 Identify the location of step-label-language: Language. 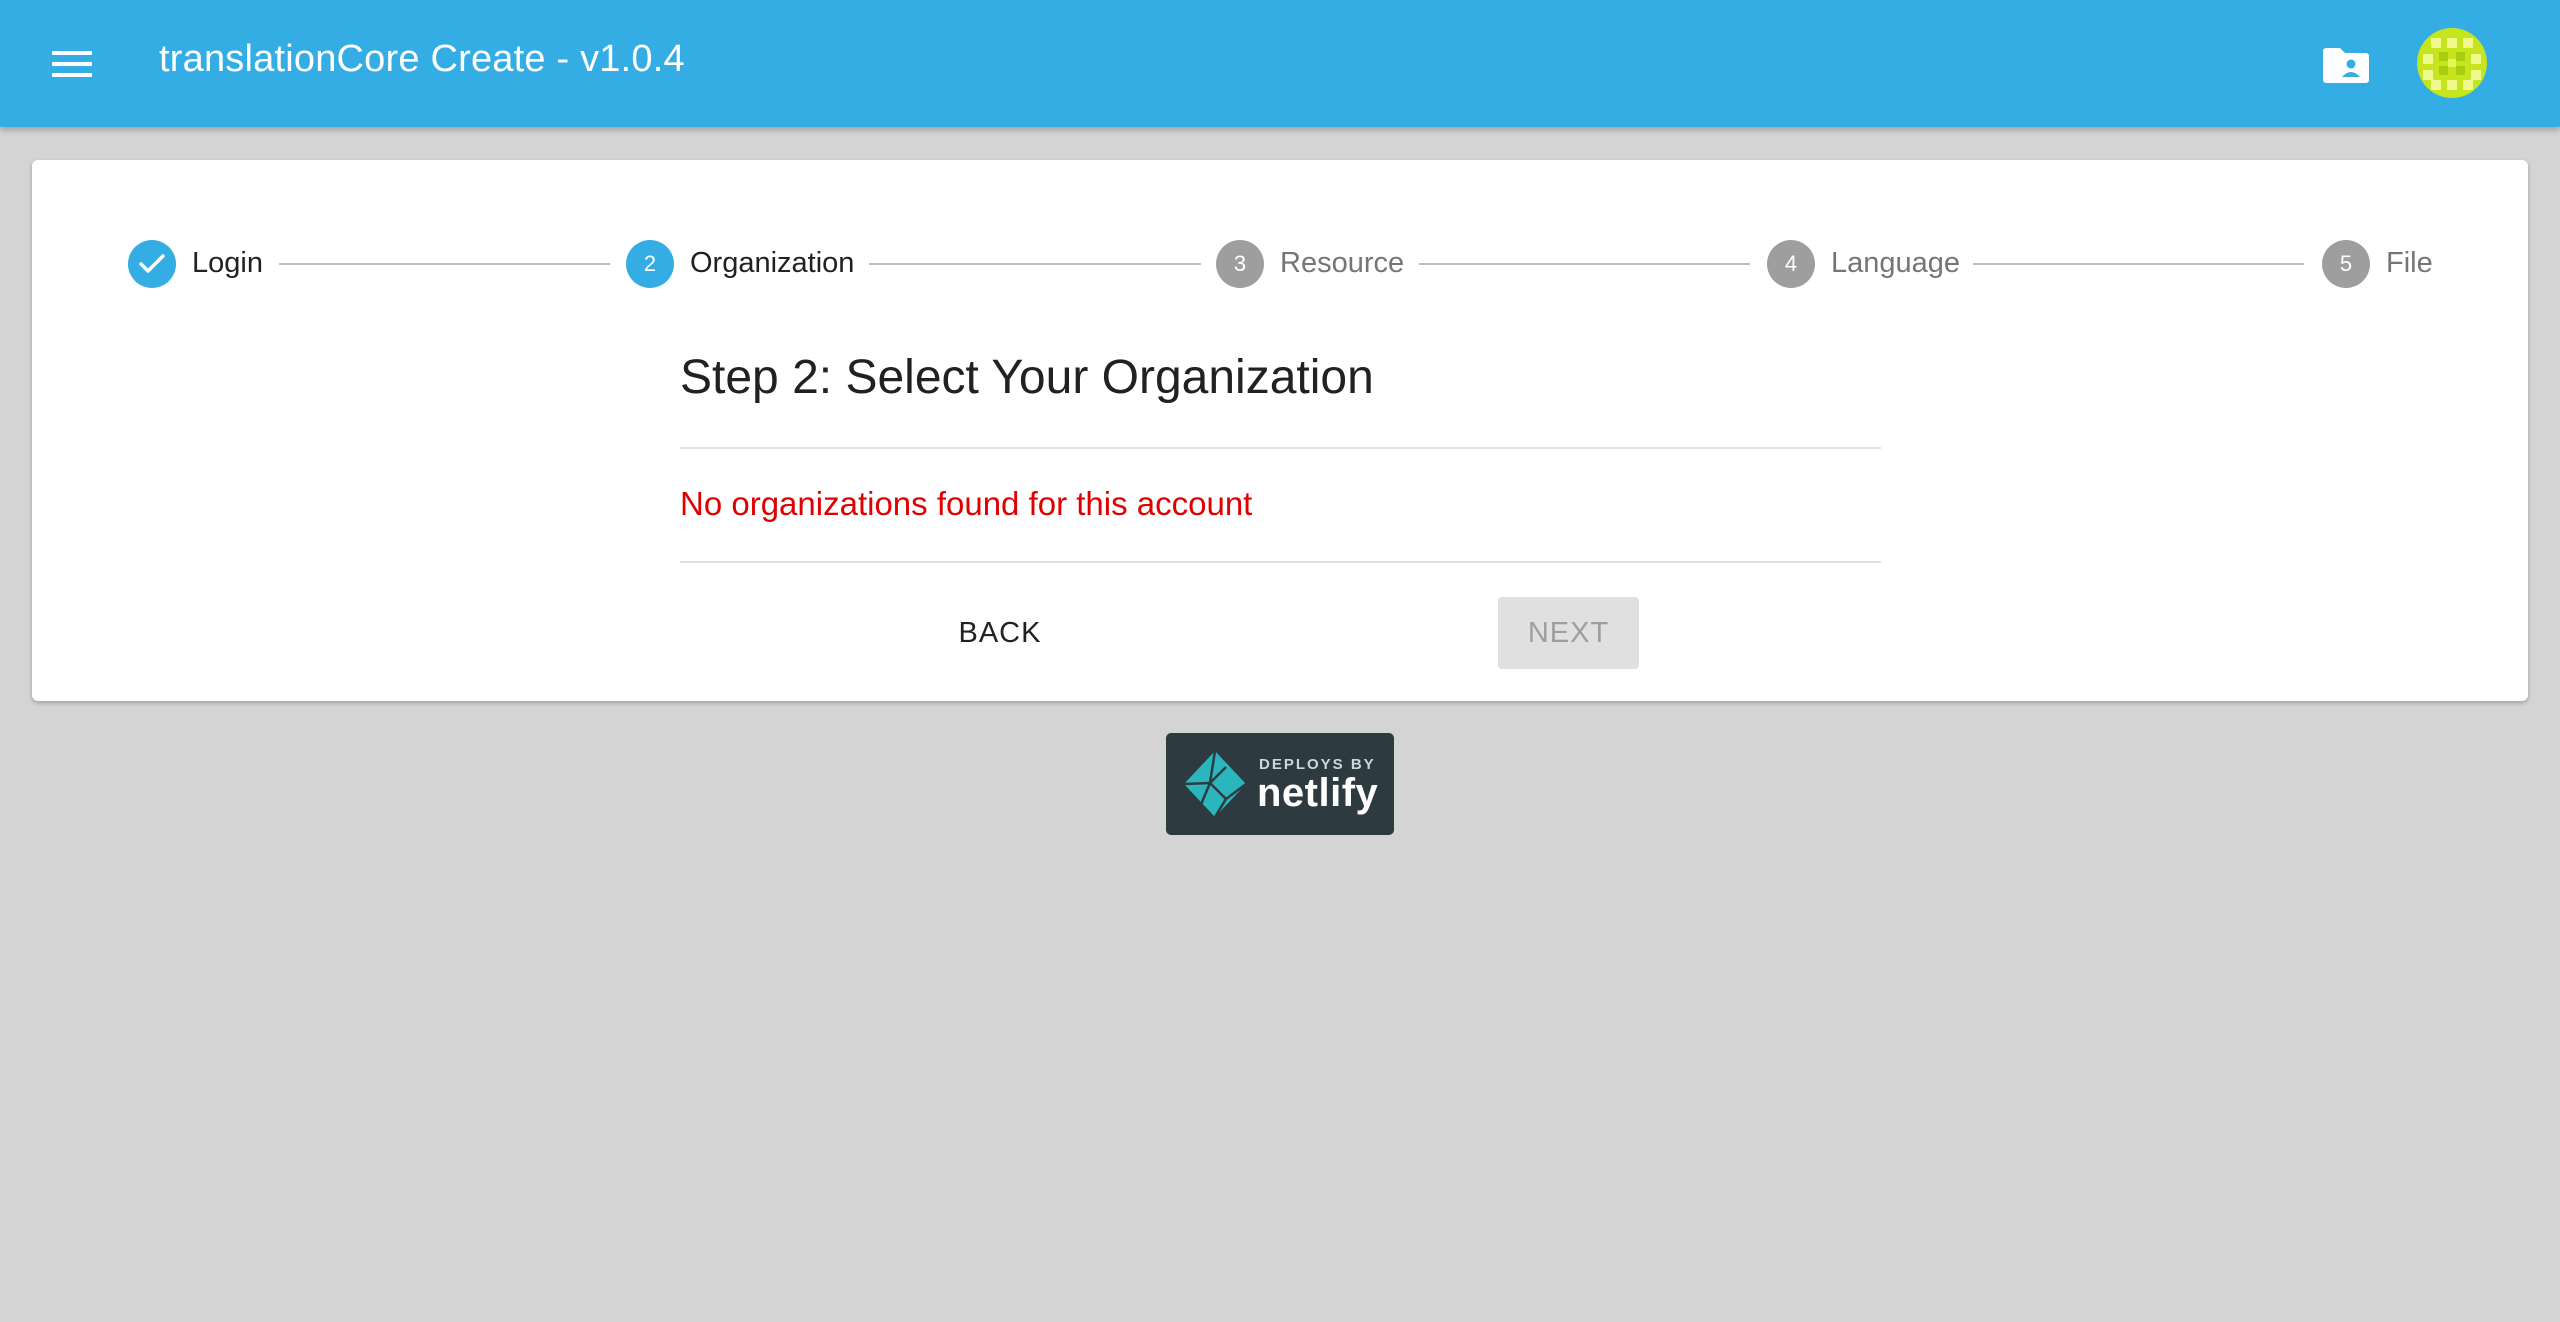
(1896, 263).